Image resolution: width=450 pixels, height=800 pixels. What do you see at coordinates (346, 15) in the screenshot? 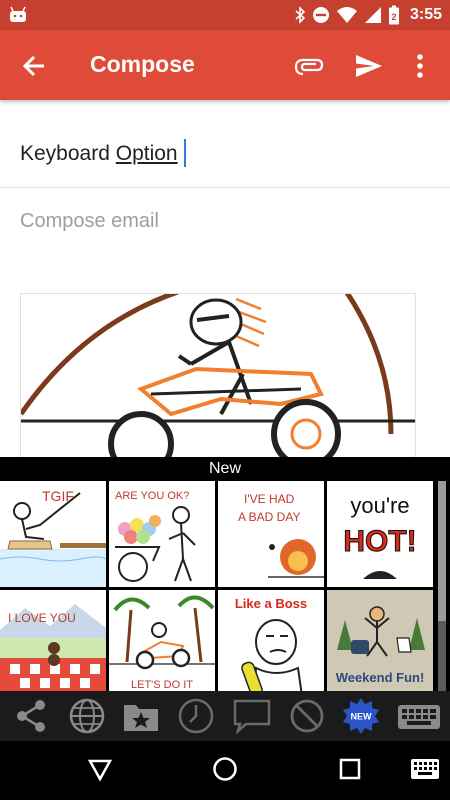
I see `wifi-icon` at bounding box center [346, 15].